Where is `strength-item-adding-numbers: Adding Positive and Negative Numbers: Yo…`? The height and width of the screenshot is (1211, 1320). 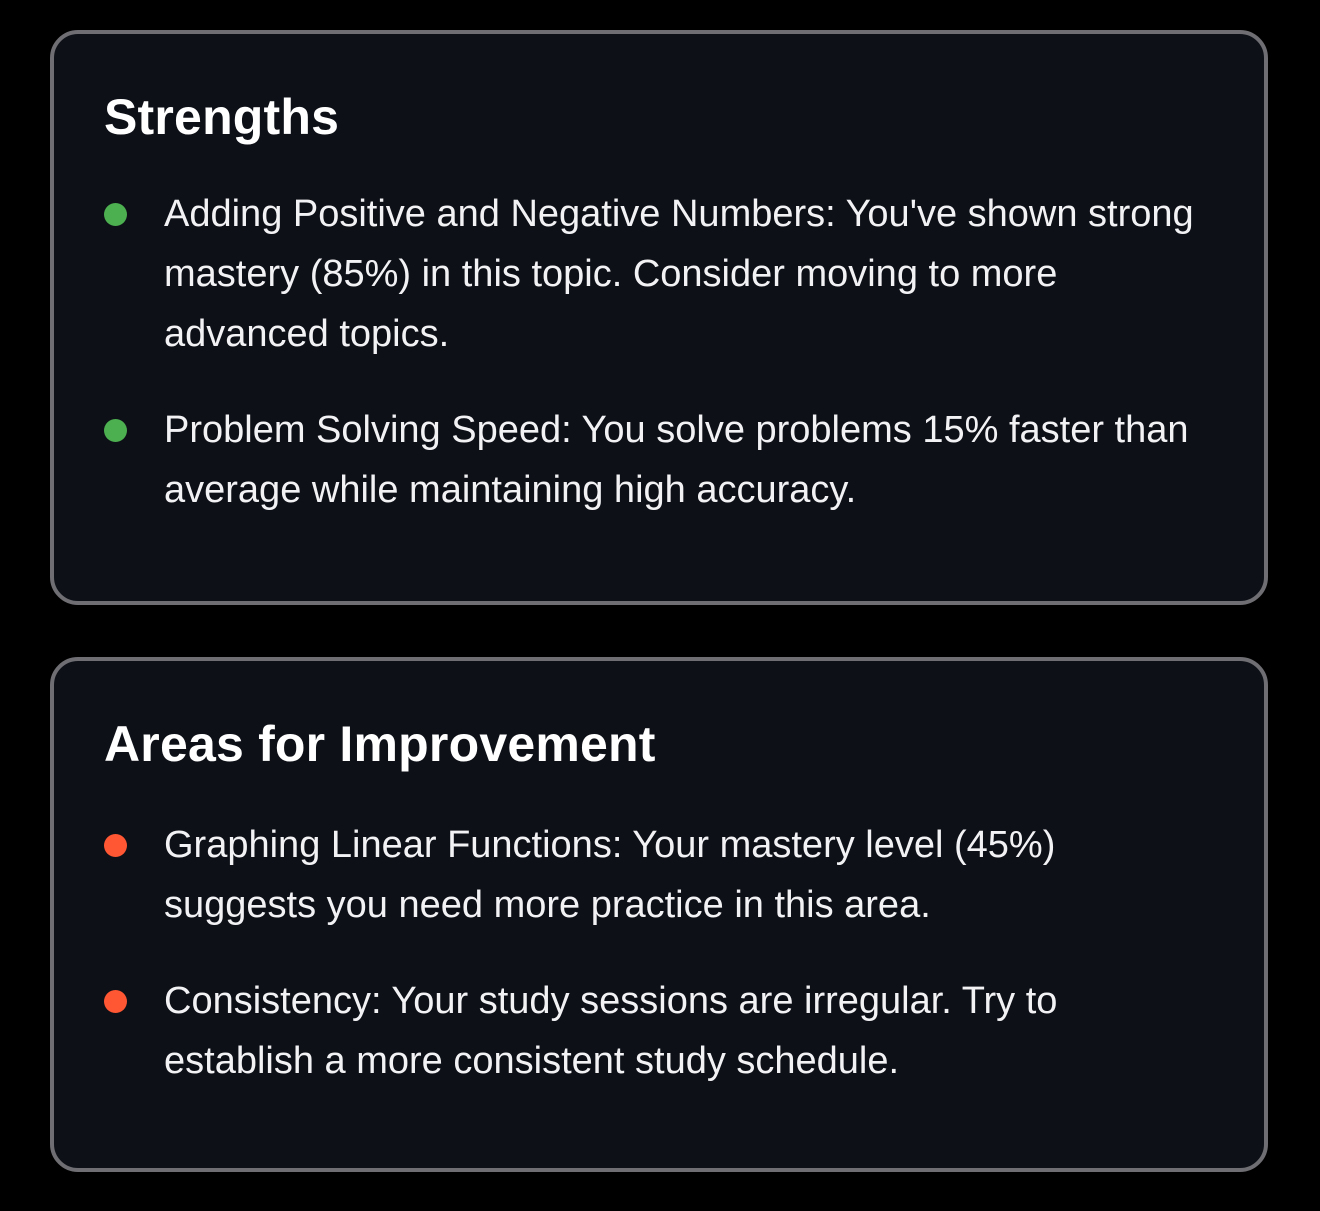
strength-item-adding-numbers: Adding Positive and Negative Numbers: Yo… is located at coordinates (659, 274).